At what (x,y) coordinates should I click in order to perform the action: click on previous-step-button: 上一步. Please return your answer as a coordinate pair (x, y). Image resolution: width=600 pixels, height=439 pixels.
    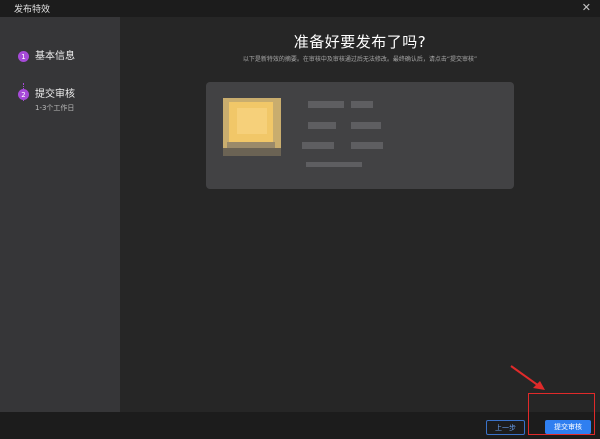
    Looking at the image, I should click on (505, 427).